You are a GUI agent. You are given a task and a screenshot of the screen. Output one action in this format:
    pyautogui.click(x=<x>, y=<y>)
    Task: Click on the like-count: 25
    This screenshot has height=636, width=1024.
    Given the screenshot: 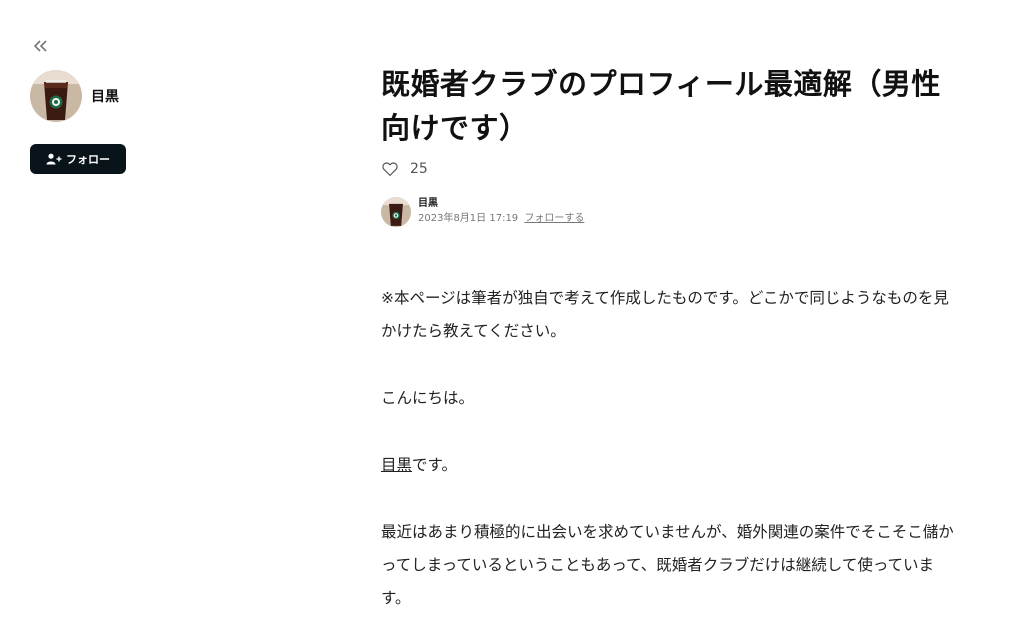 What is the action you would take?
    pyautogui.click(x=419, y=169)
    